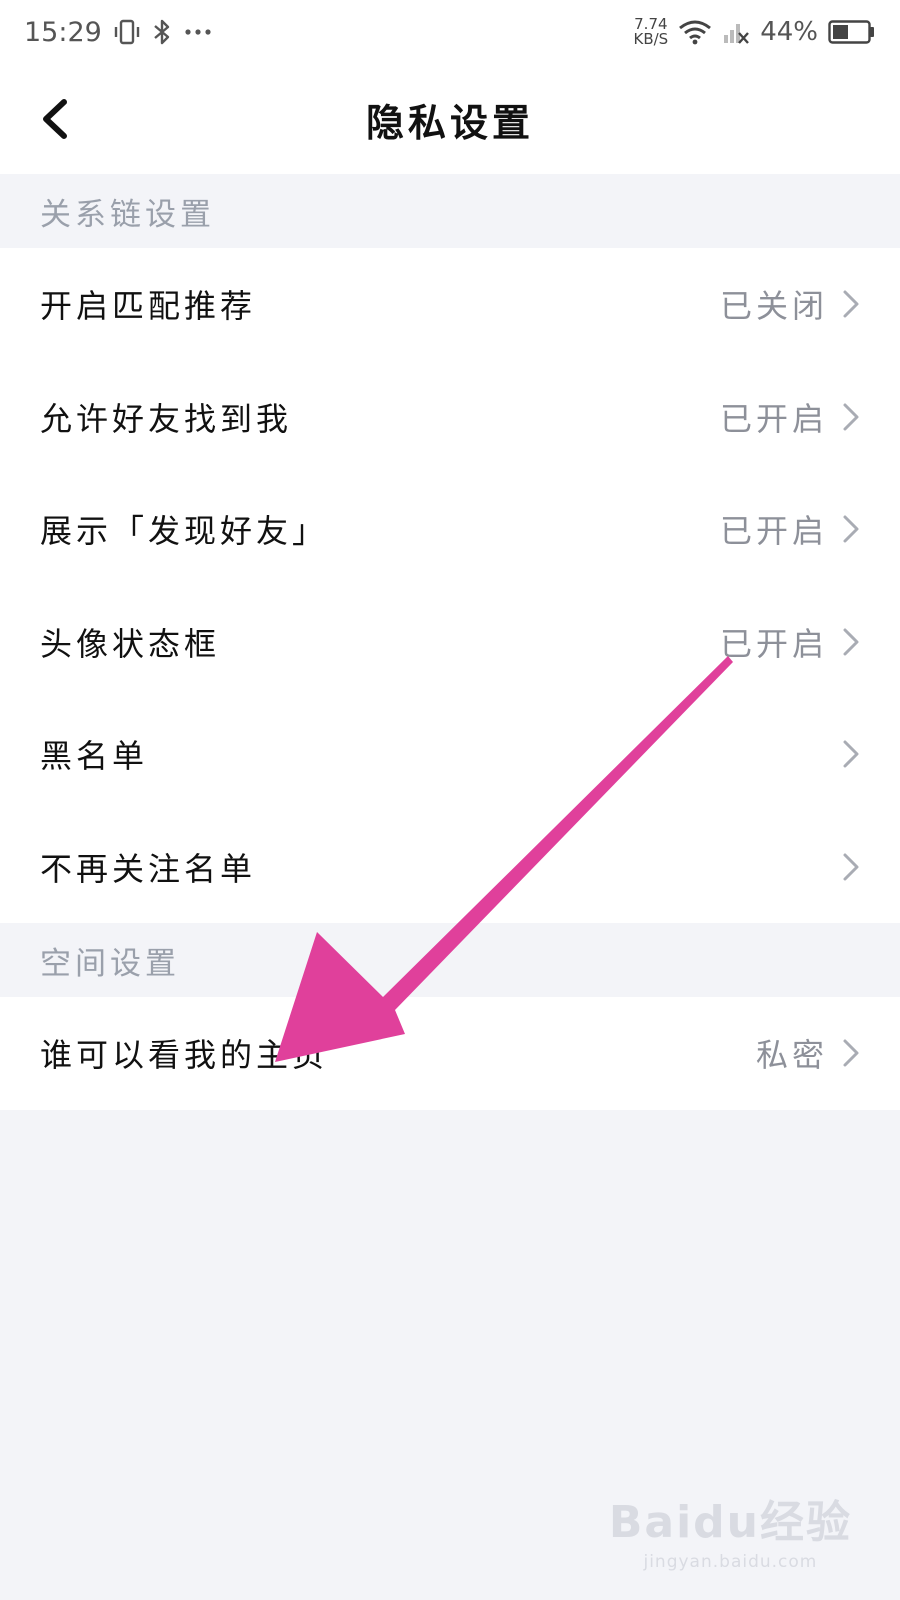 The image size is (900, 1600). Describe the element at coordinates (450, 211) in the screenshot. I see `section-header-relationship: 关系链设置` at that location.